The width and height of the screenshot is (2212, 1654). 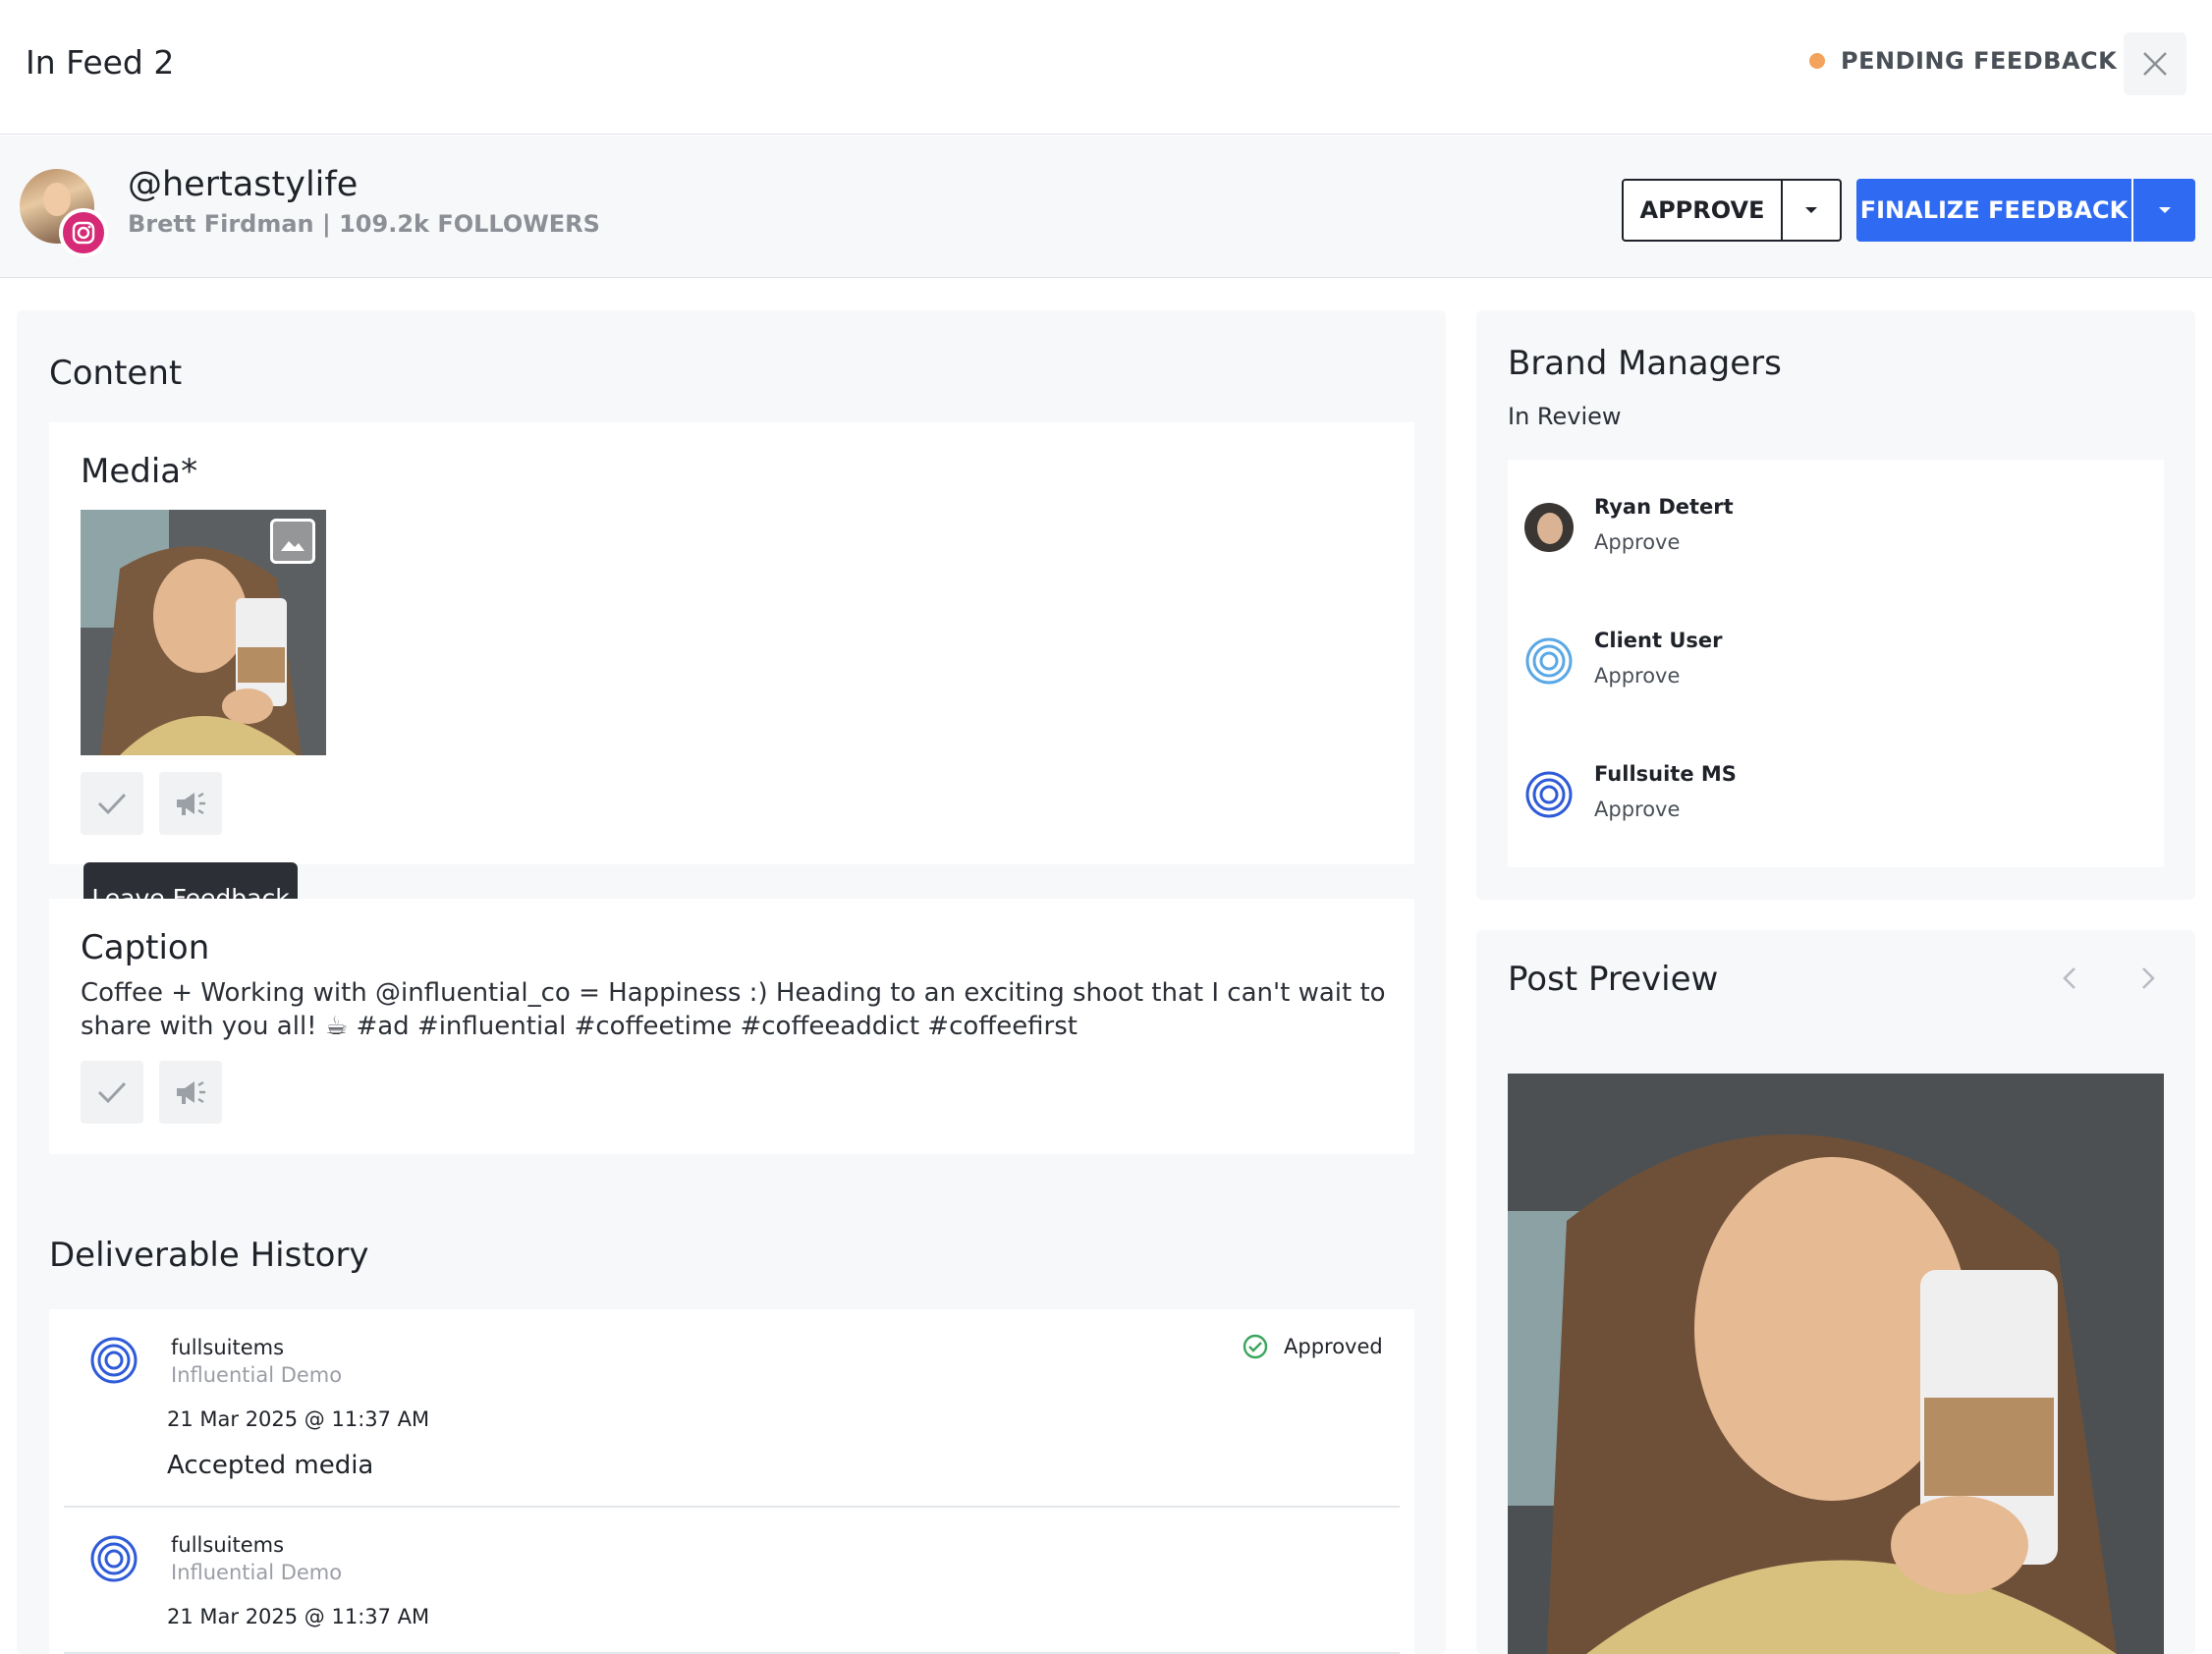 I want to click on manager-name: Fullsuite MS, so click(x=1665, y=774).